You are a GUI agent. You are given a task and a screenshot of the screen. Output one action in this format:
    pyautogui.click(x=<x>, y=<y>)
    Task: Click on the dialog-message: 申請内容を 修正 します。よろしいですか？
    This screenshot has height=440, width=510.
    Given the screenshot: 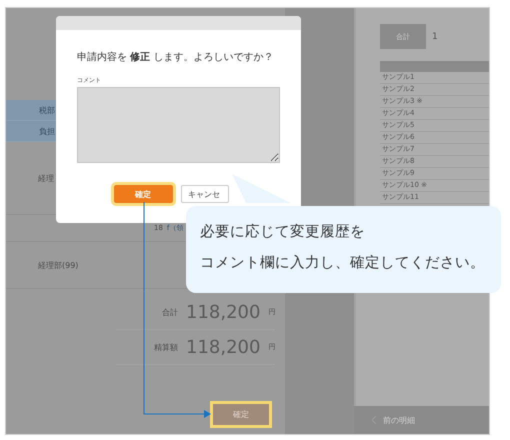 What is the action you would take?
    pyautogui.click(x=175, y=57)
    